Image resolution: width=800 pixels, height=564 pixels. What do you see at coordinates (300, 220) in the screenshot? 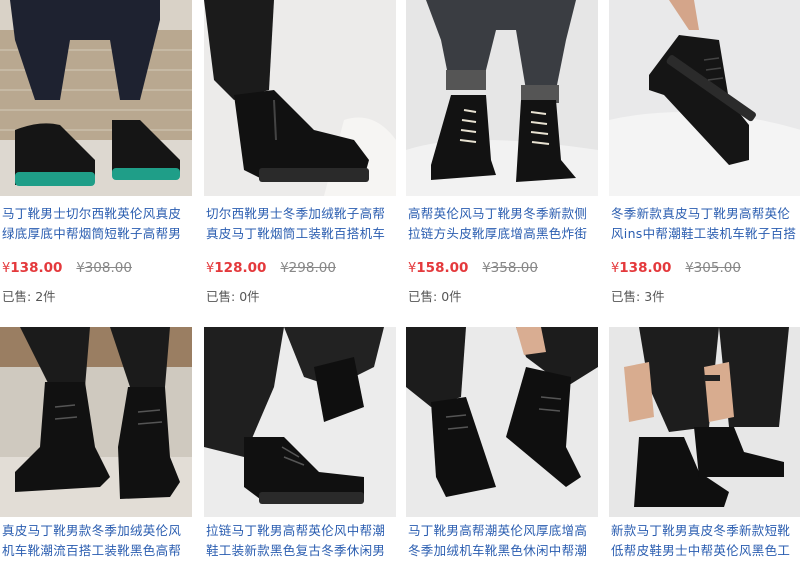
I see `product-title: 切尔西靴男士冬季加绒靴子高帮真皮马丁靴烟筒工装靴百搭机车` at bounding box center [300, 220].